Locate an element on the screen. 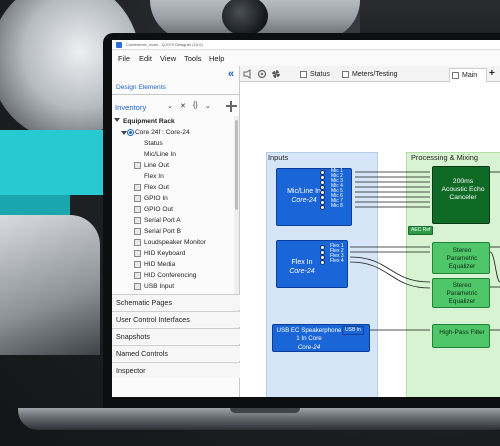  inventory-menu-icon: ⌄ is located at coordinates (208, 106).